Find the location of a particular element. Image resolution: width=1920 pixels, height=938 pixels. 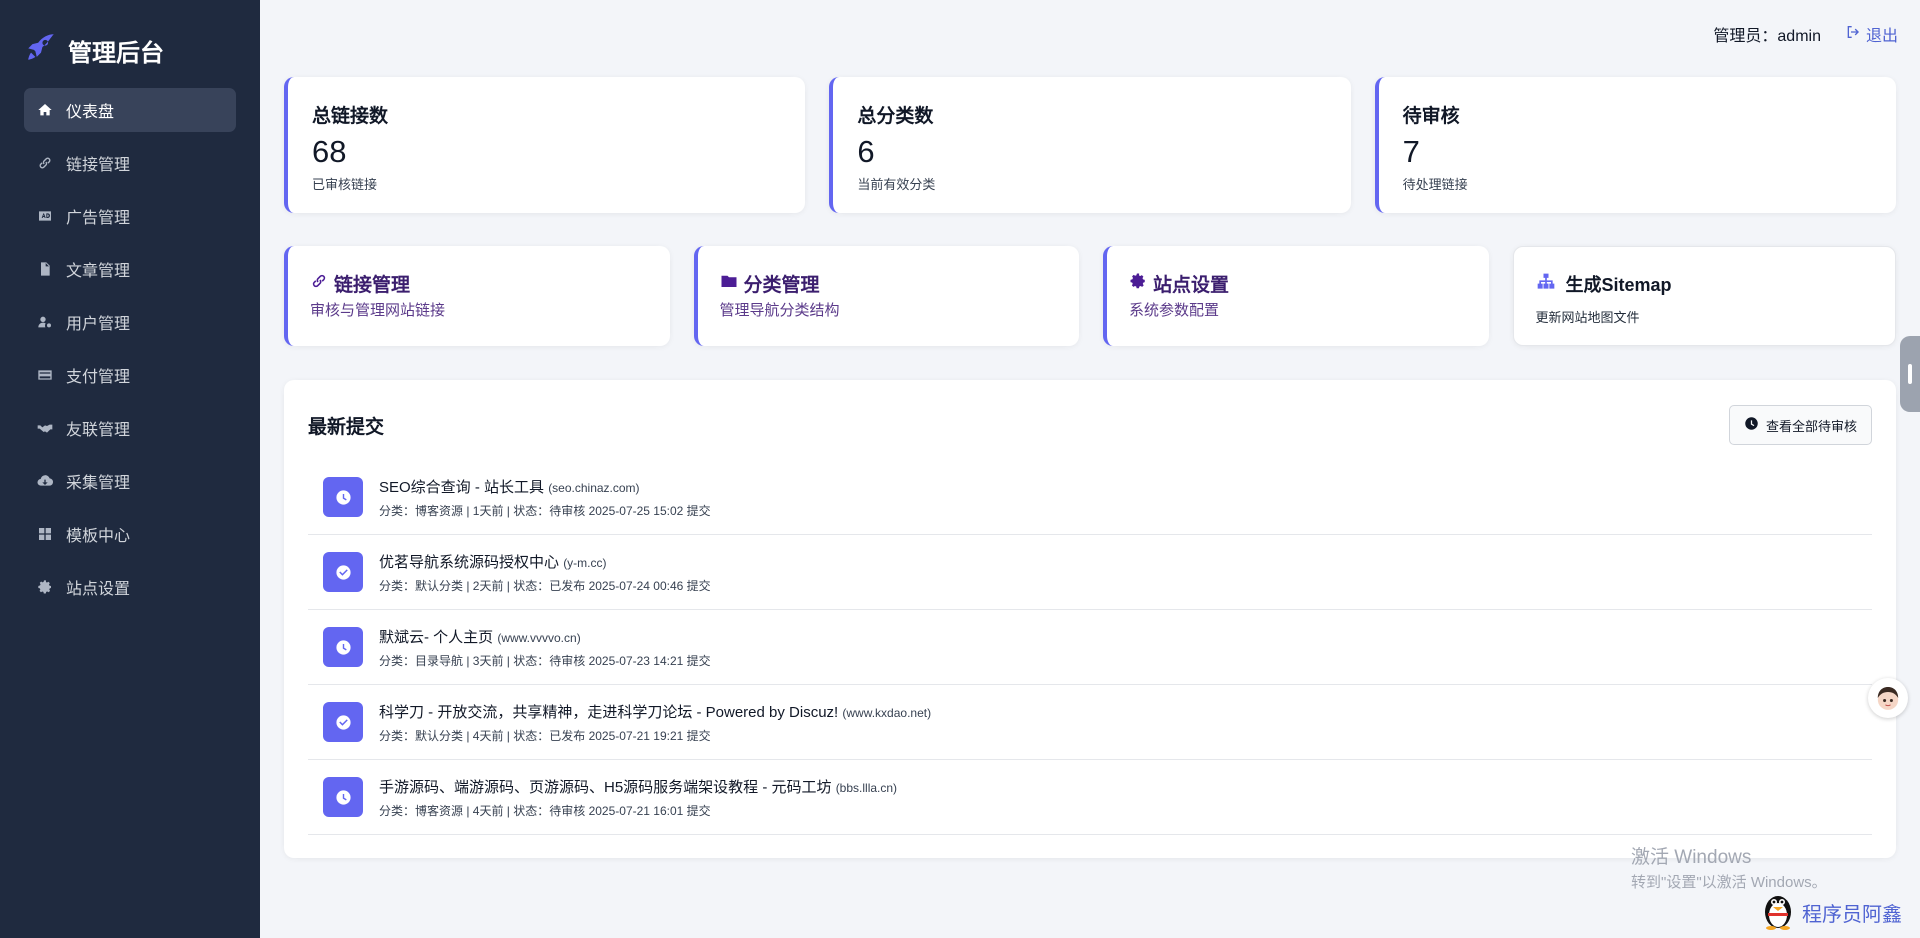

credit-card-icon is located at coordinates (45, 375).